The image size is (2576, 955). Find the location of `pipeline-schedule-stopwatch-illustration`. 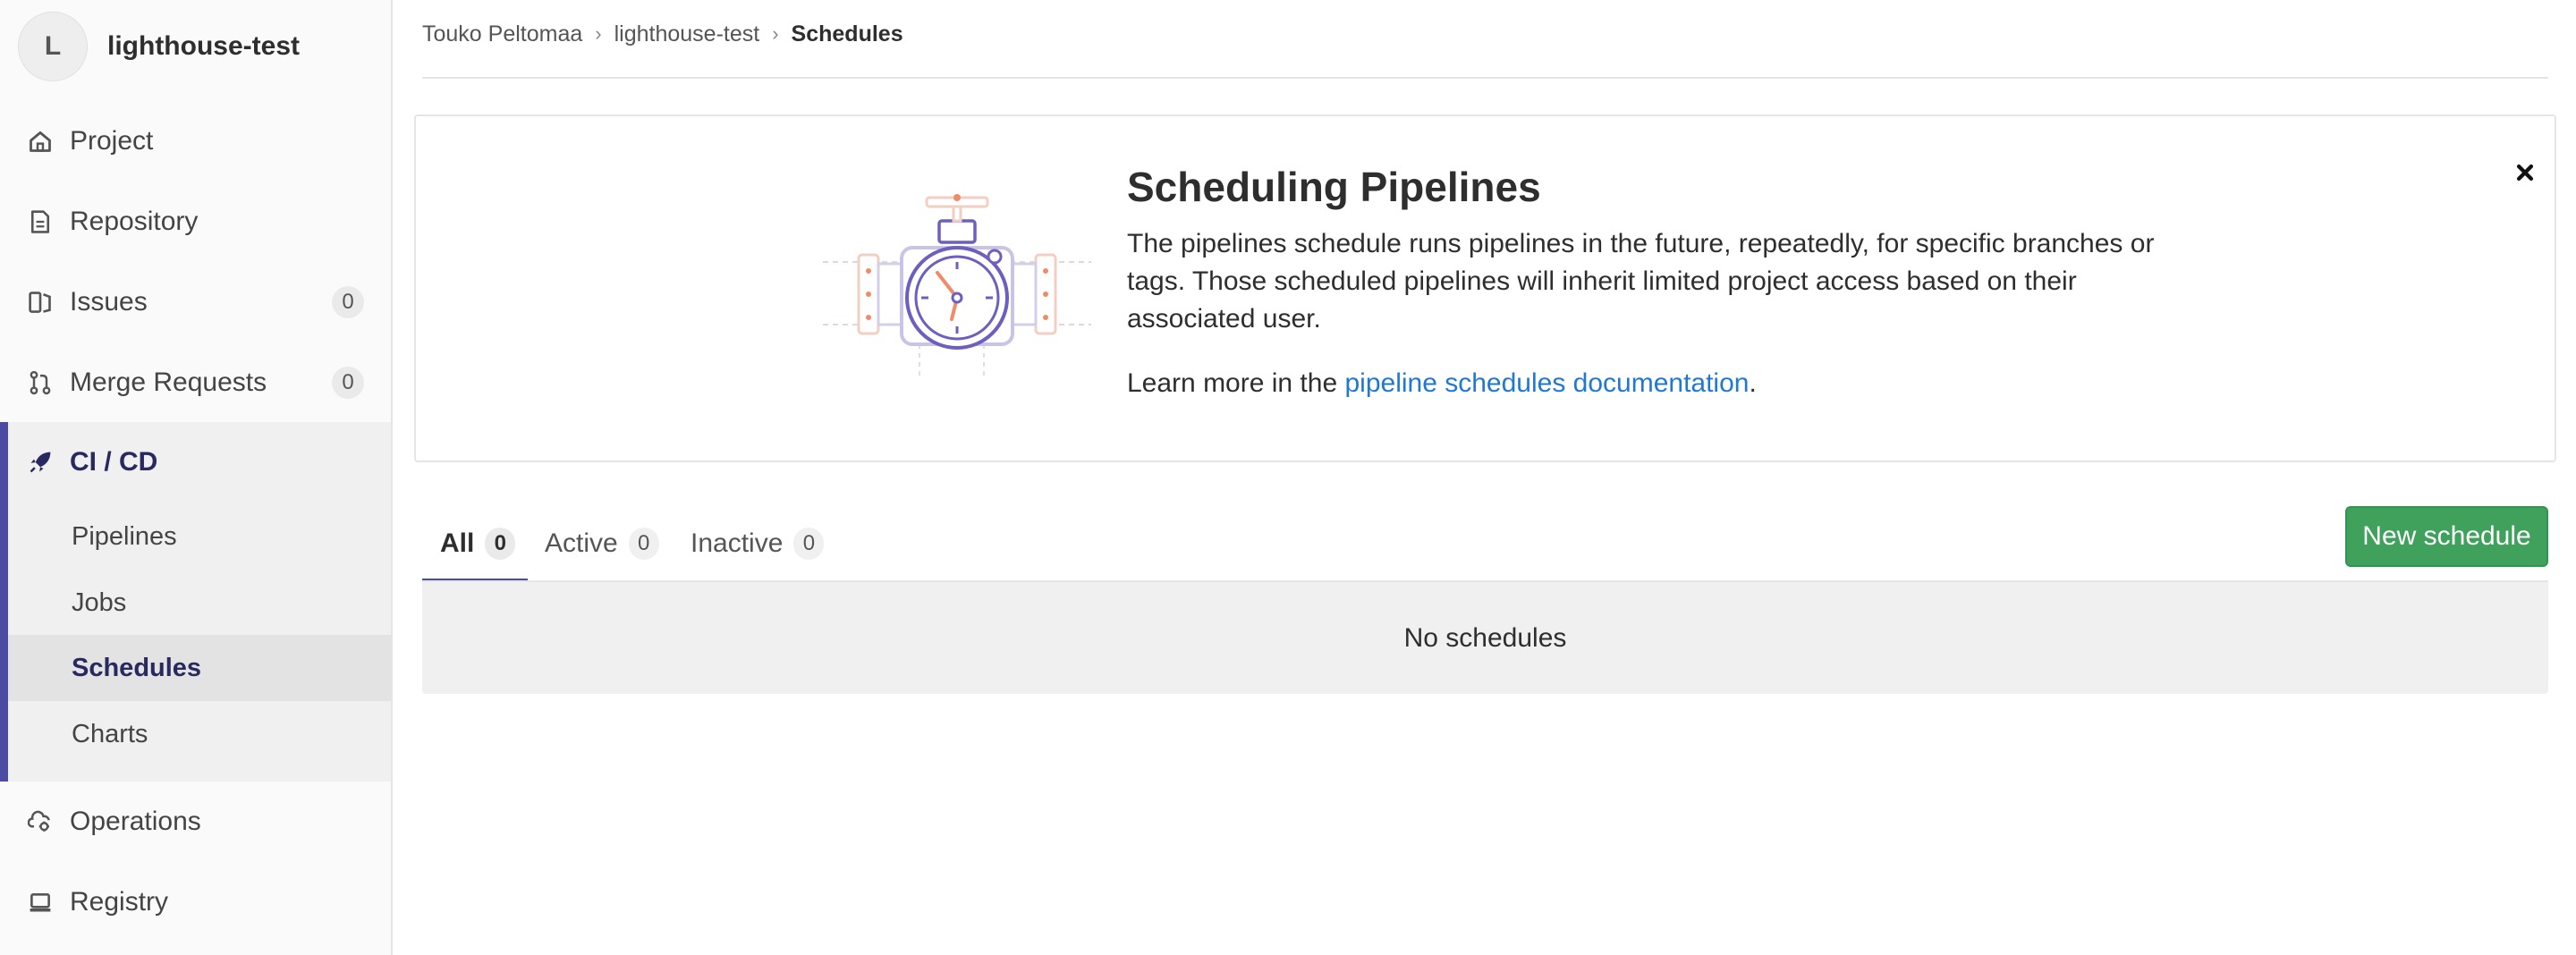

pipeline-schedule-stopwatch-illustration is located at coordinates (957, 287).